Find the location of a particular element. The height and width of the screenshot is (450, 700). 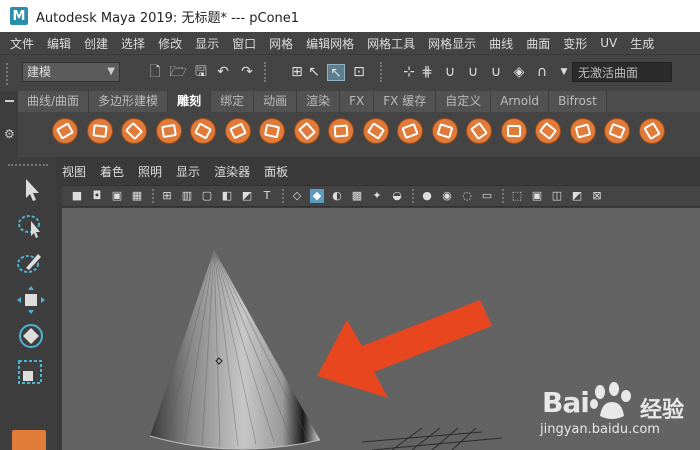

menu-select: 选择 is located at coordinates (133, 43).